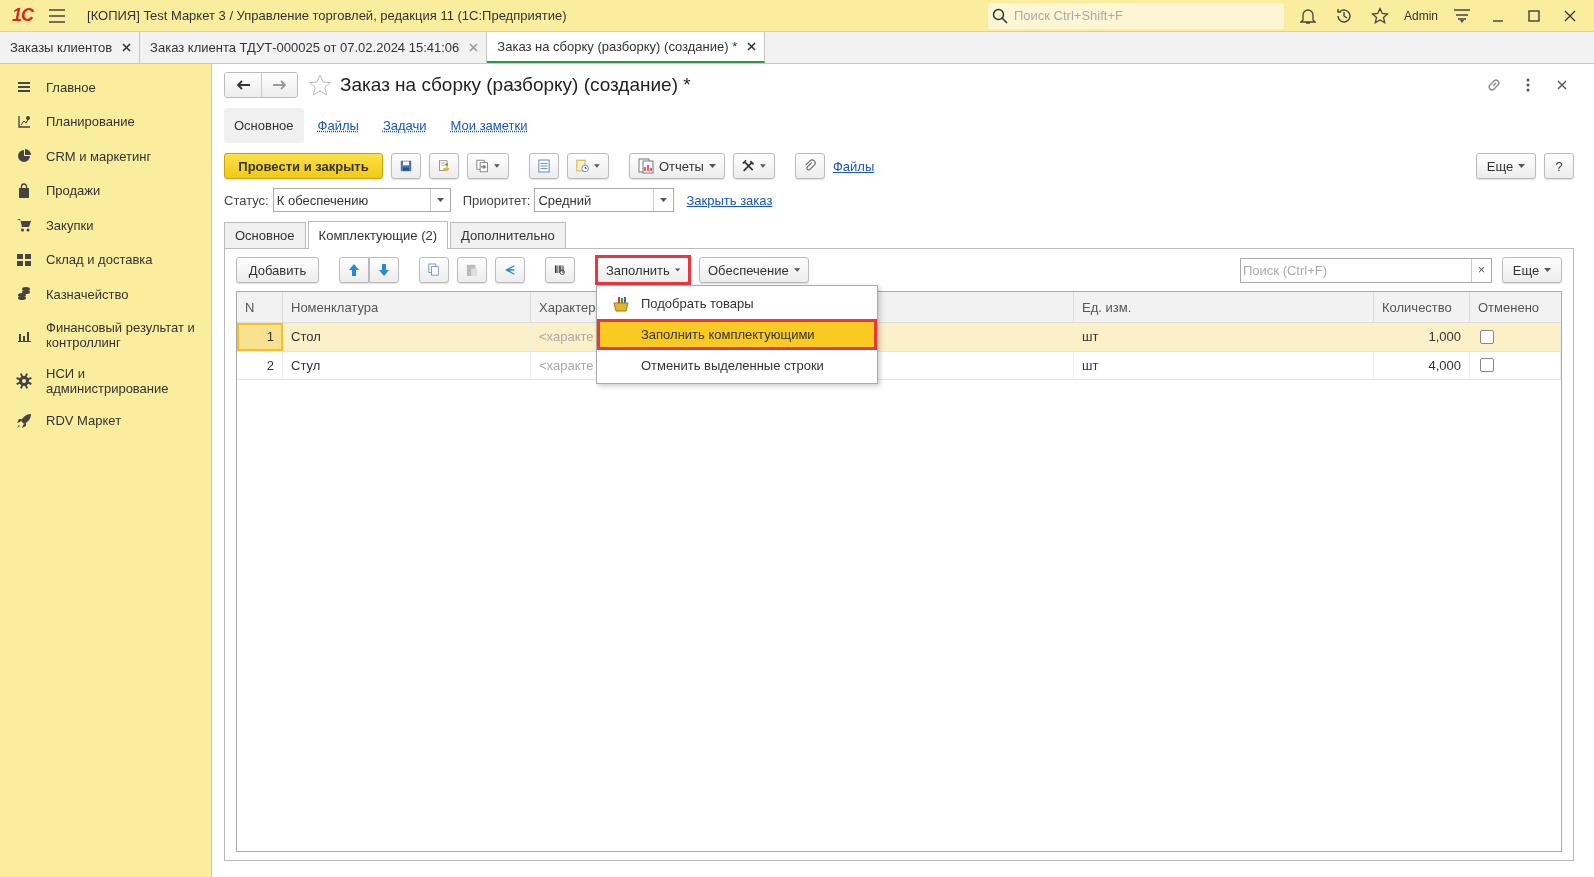 The image size is (1594, 877). What do you see at coordinates (260, 365) in the screenshot?
I see `table-cell: 2` at bounding box center [260, 365].